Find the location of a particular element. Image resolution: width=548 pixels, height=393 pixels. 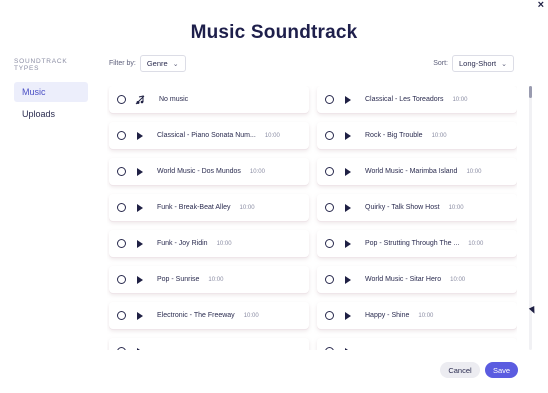

sidebar-heading: SOUNDTRACK TYPES is located at coordinates (41, 65).